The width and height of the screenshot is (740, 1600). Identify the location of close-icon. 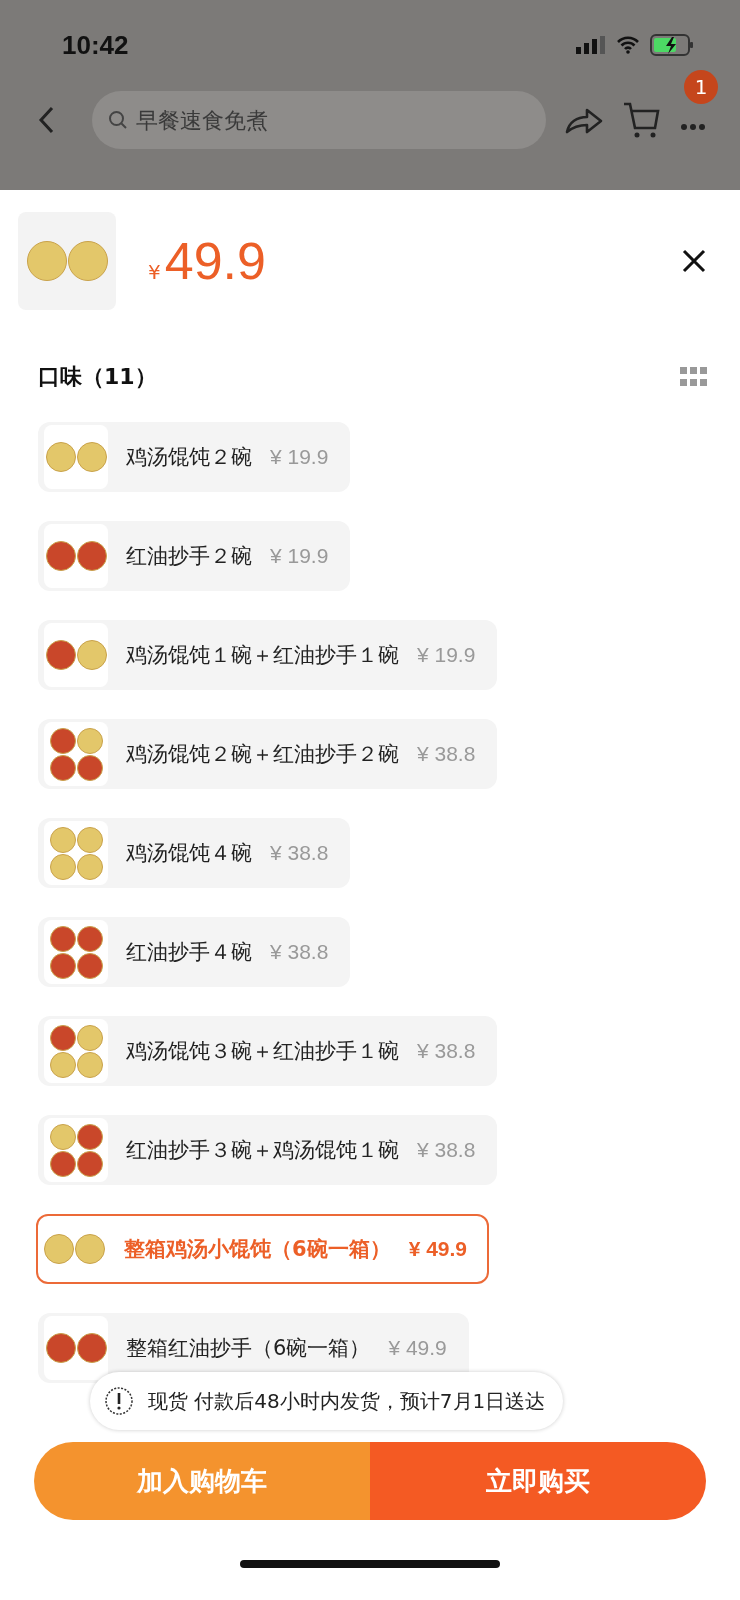
(694, 261).